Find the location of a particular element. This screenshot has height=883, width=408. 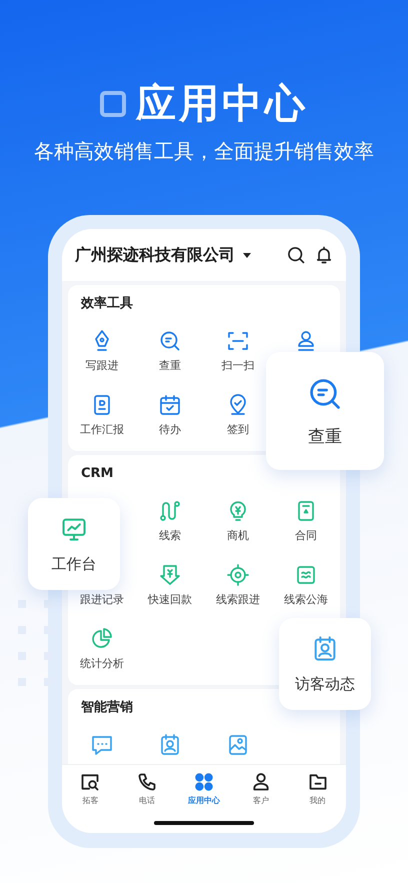

tool-label: 跟进记录 is located at coordinates (102, 600).